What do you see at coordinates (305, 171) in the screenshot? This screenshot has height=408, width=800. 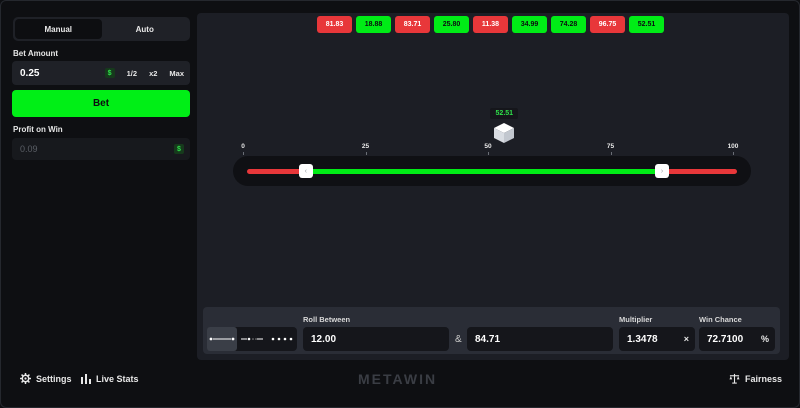 I see `slider-handle-low: ‹` at bounding box center [305, 171].